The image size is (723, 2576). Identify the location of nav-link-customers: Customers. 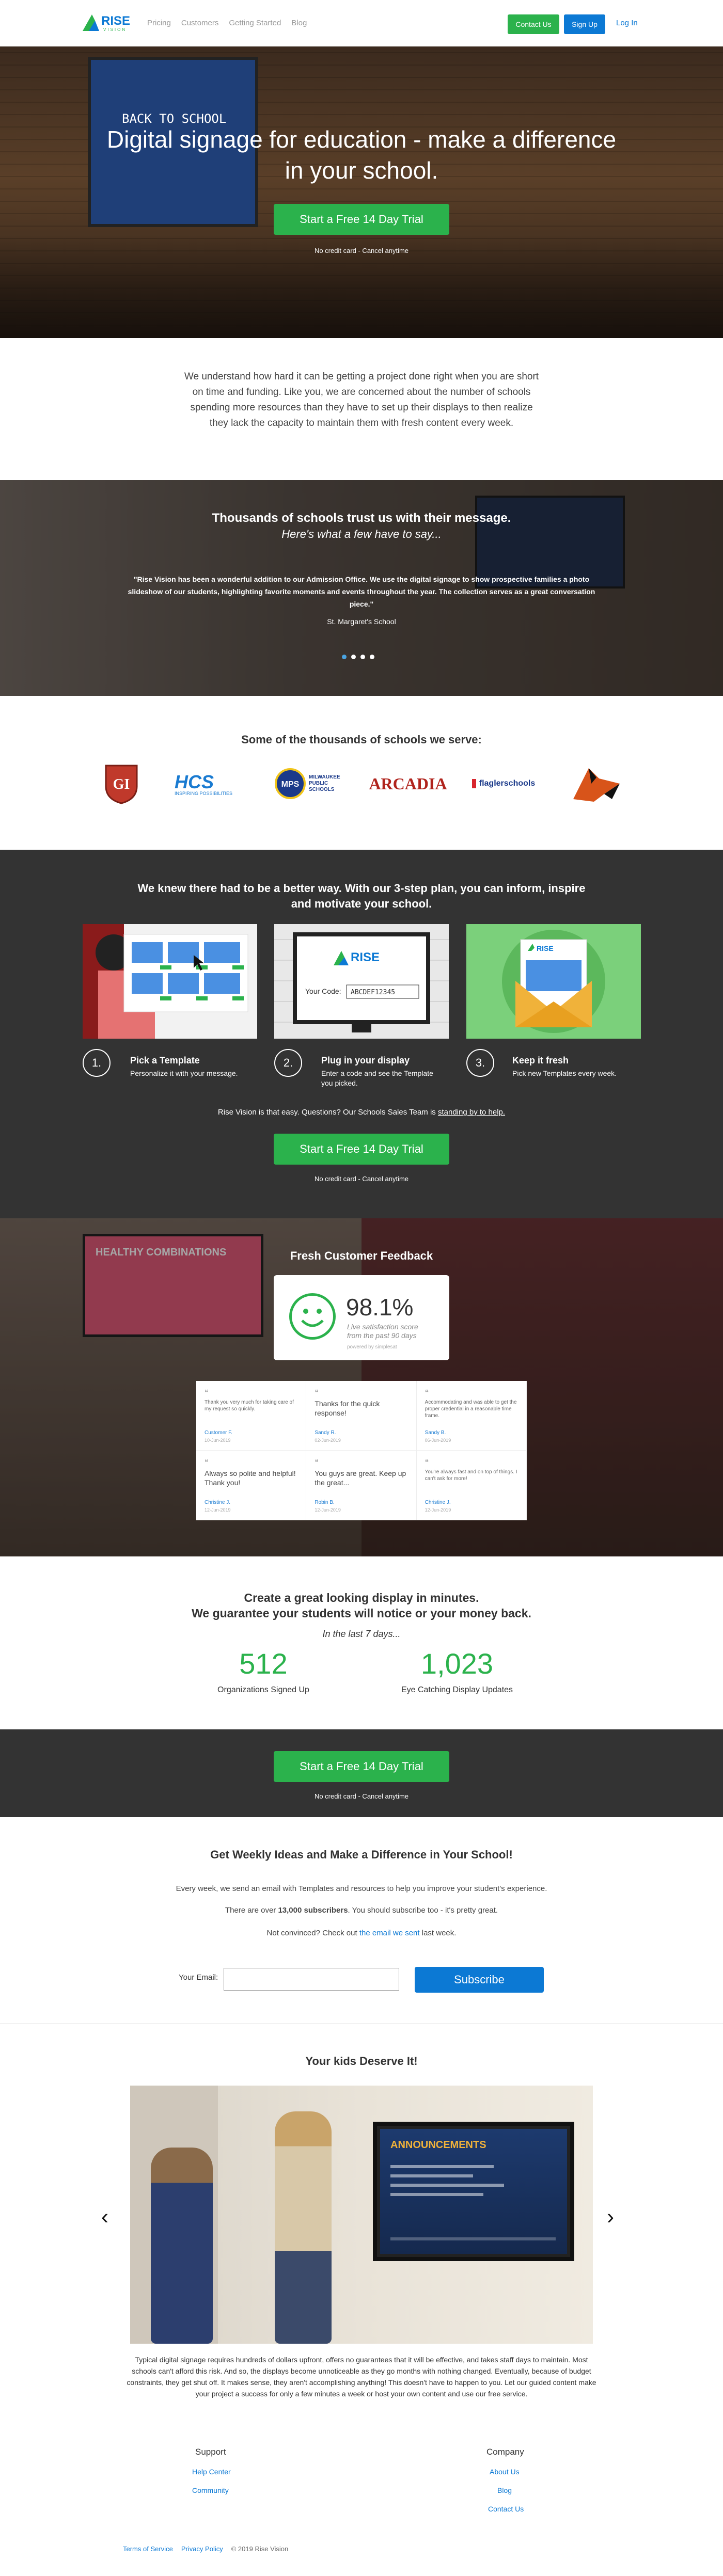
(200, 23).